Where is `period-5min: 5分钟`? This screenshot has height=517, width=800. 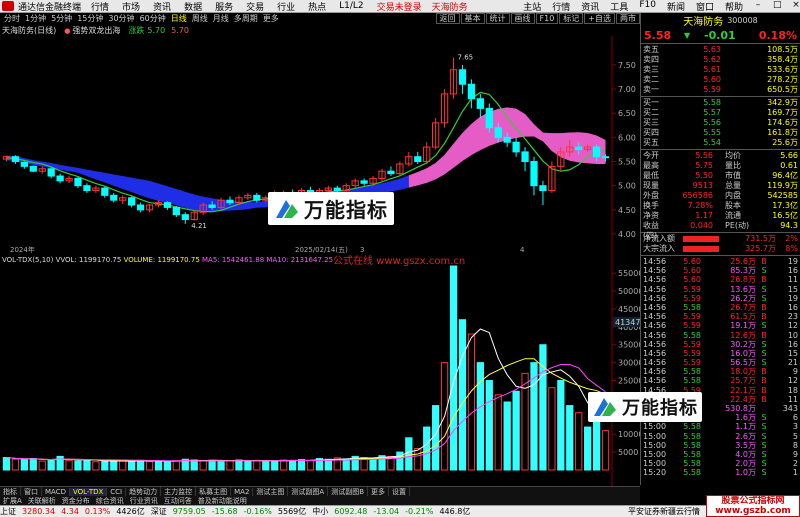 period-5min: 5分钟 is located at coordinates (61, 18).